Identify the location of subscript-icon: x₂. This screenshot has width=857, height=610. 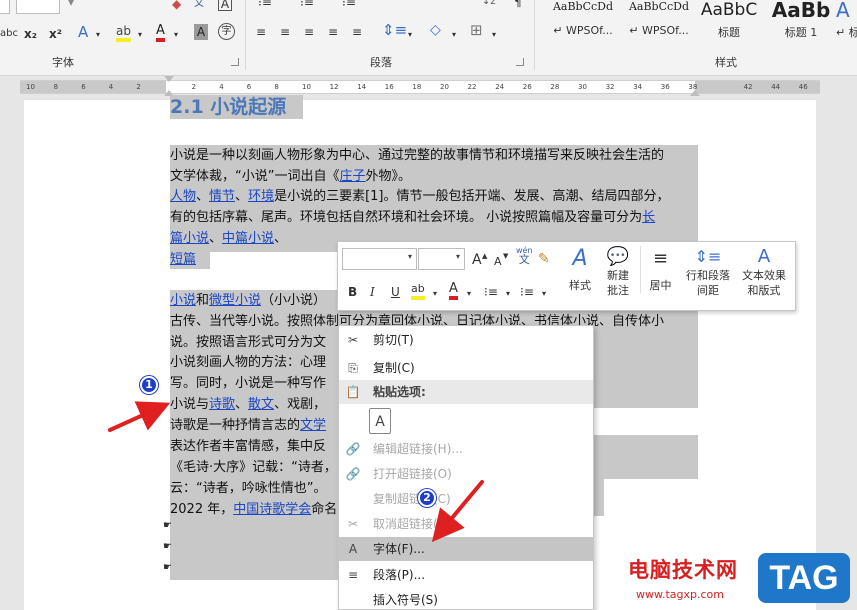
(30, 34).